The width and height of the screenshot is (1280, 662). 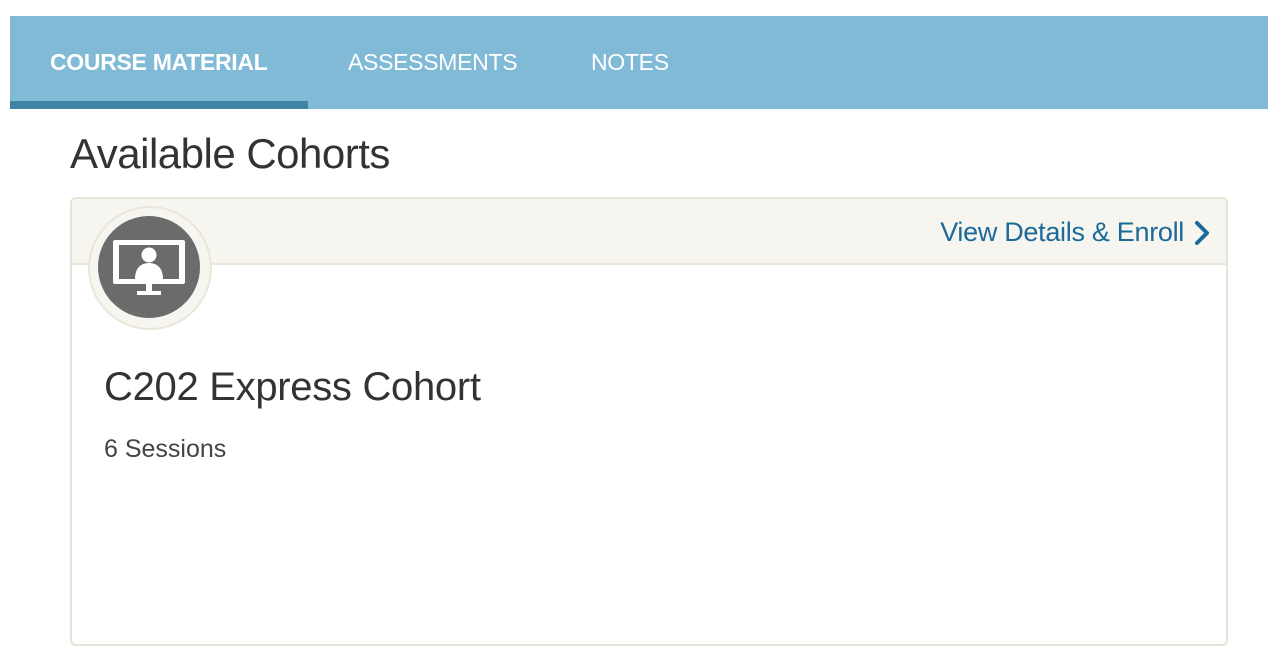 What do you see at coordinates (1202, 233) in the screenshot?
I see `chevron-right-icon` at bounding box center [1202, 233].